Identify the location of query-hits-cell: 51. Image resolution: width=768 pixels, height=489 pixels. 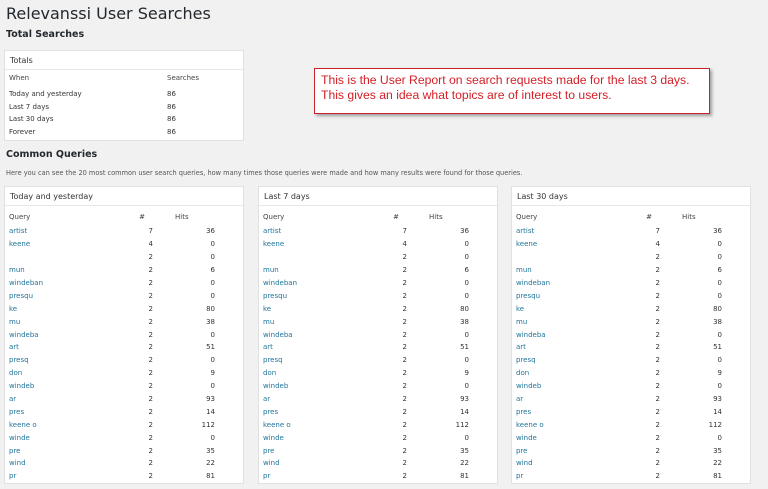
(210, 347).